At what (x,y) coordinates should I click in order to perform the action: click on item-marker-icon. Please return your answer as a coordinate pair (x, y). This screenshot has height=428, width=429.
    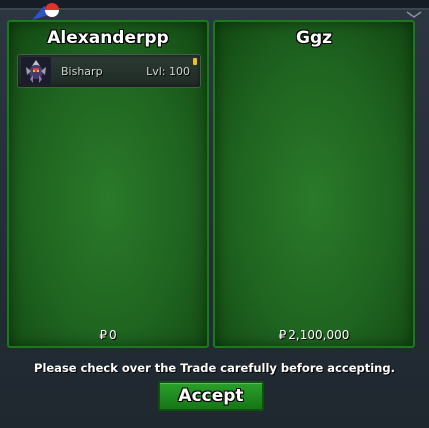
    Looking at the image, I should click on (195, 61).